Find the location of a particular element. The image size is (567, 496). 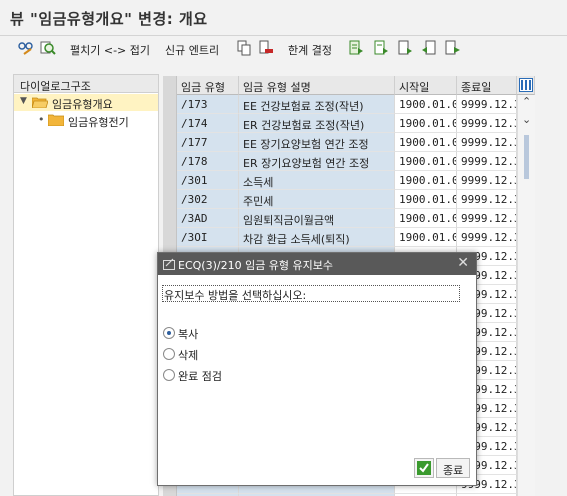

tree-item-label: 임금유형개요 is located at coordinates (82, 104).